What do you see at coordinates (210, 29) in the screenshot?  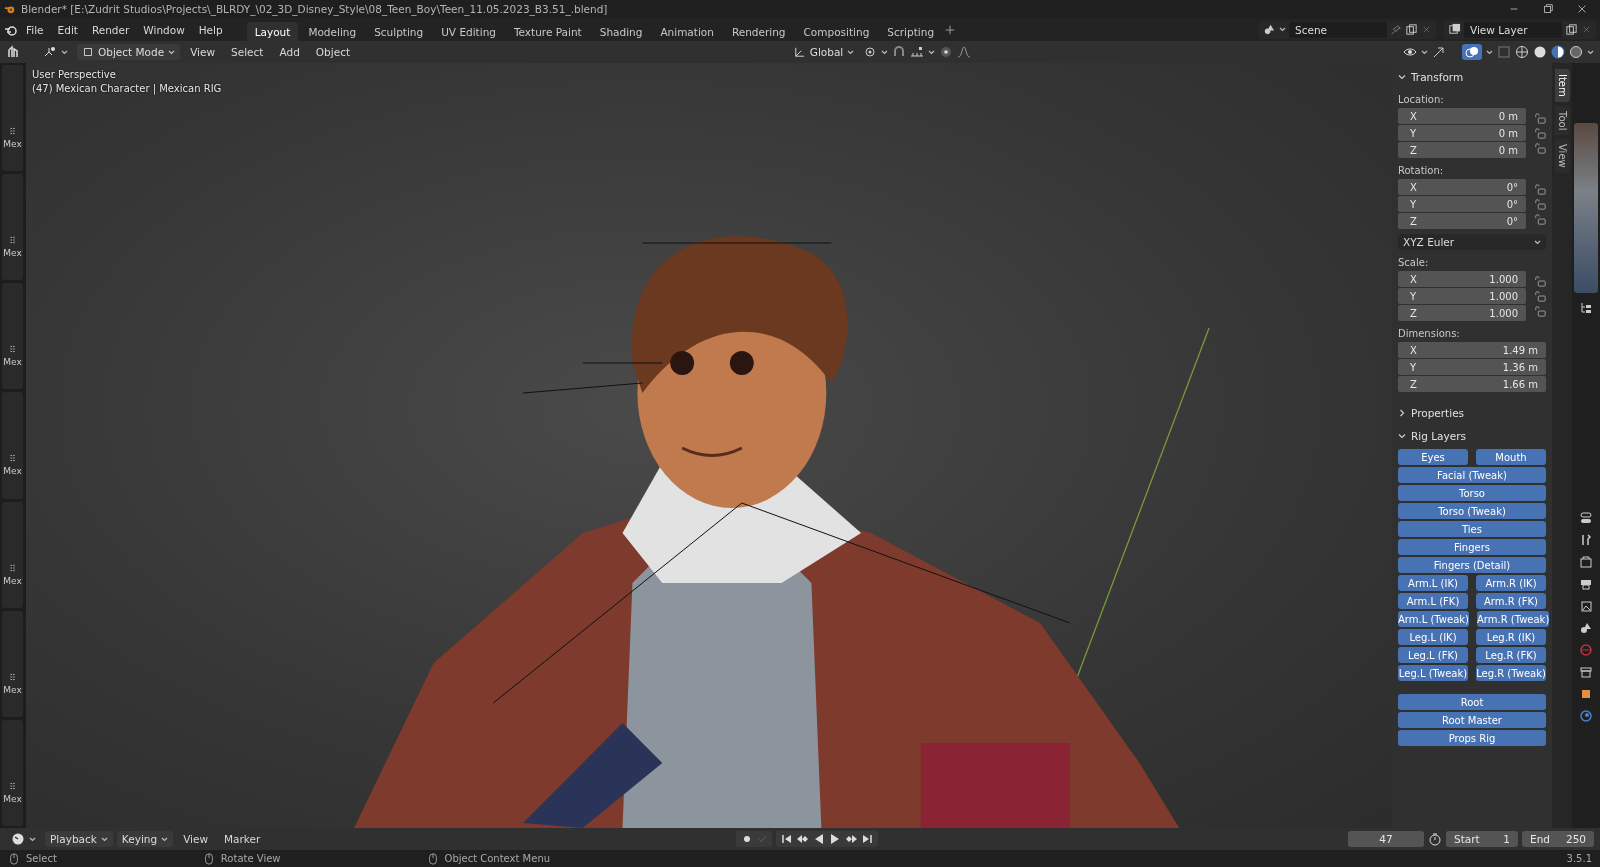 I see `menu-item: Help` at bounding box center [210, 29].